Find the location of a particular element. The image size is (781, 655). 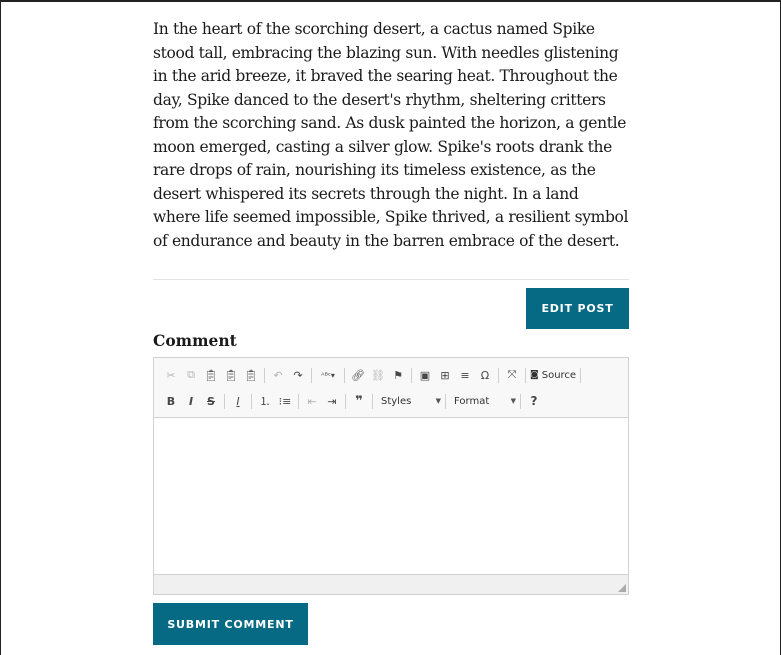

toolbar-row-2: B I S I ⒈ ⁝≡ ⇤ ⇥ ❞ Styles ▼ Format ▼ ? is located at coordinates (392, 401).